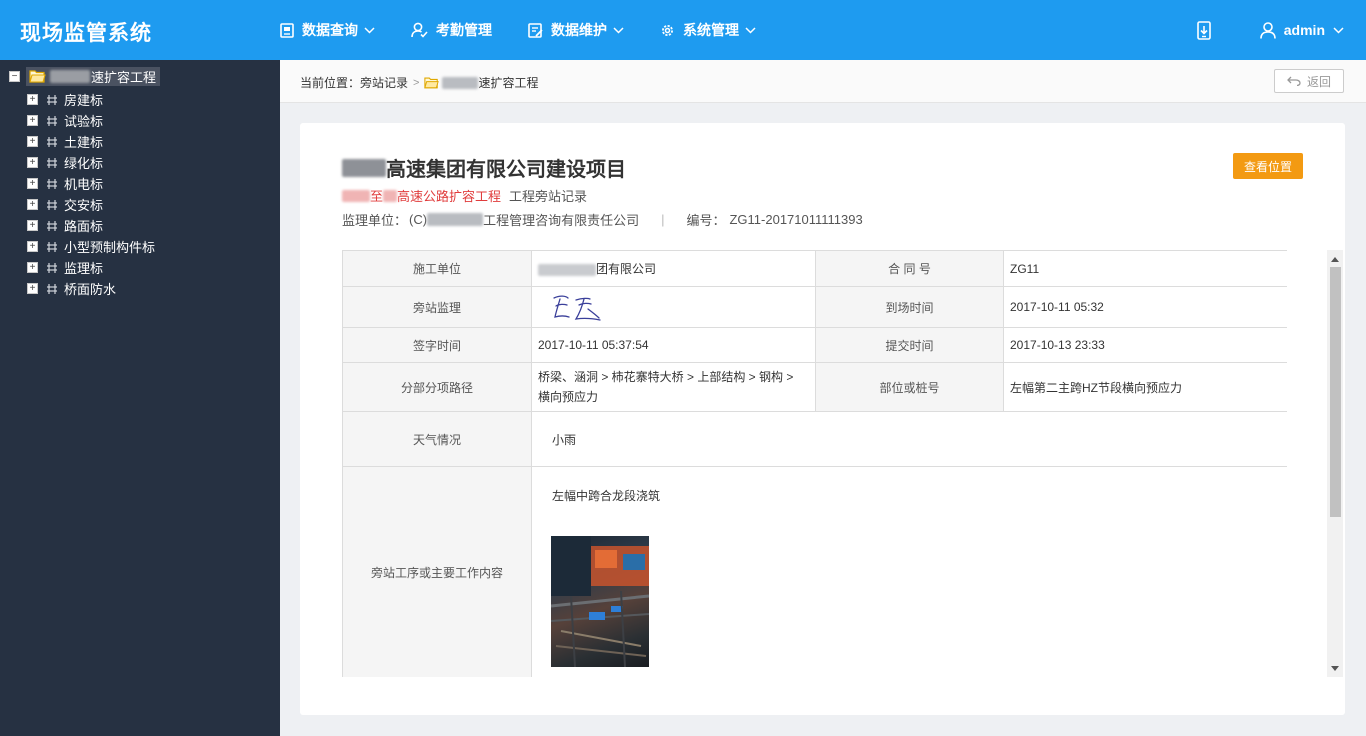  What do you see at coordinates (626, 269) in the screenshot?
I see `construction-unit-value: 团有限公司` at bounding box center [626, 269].